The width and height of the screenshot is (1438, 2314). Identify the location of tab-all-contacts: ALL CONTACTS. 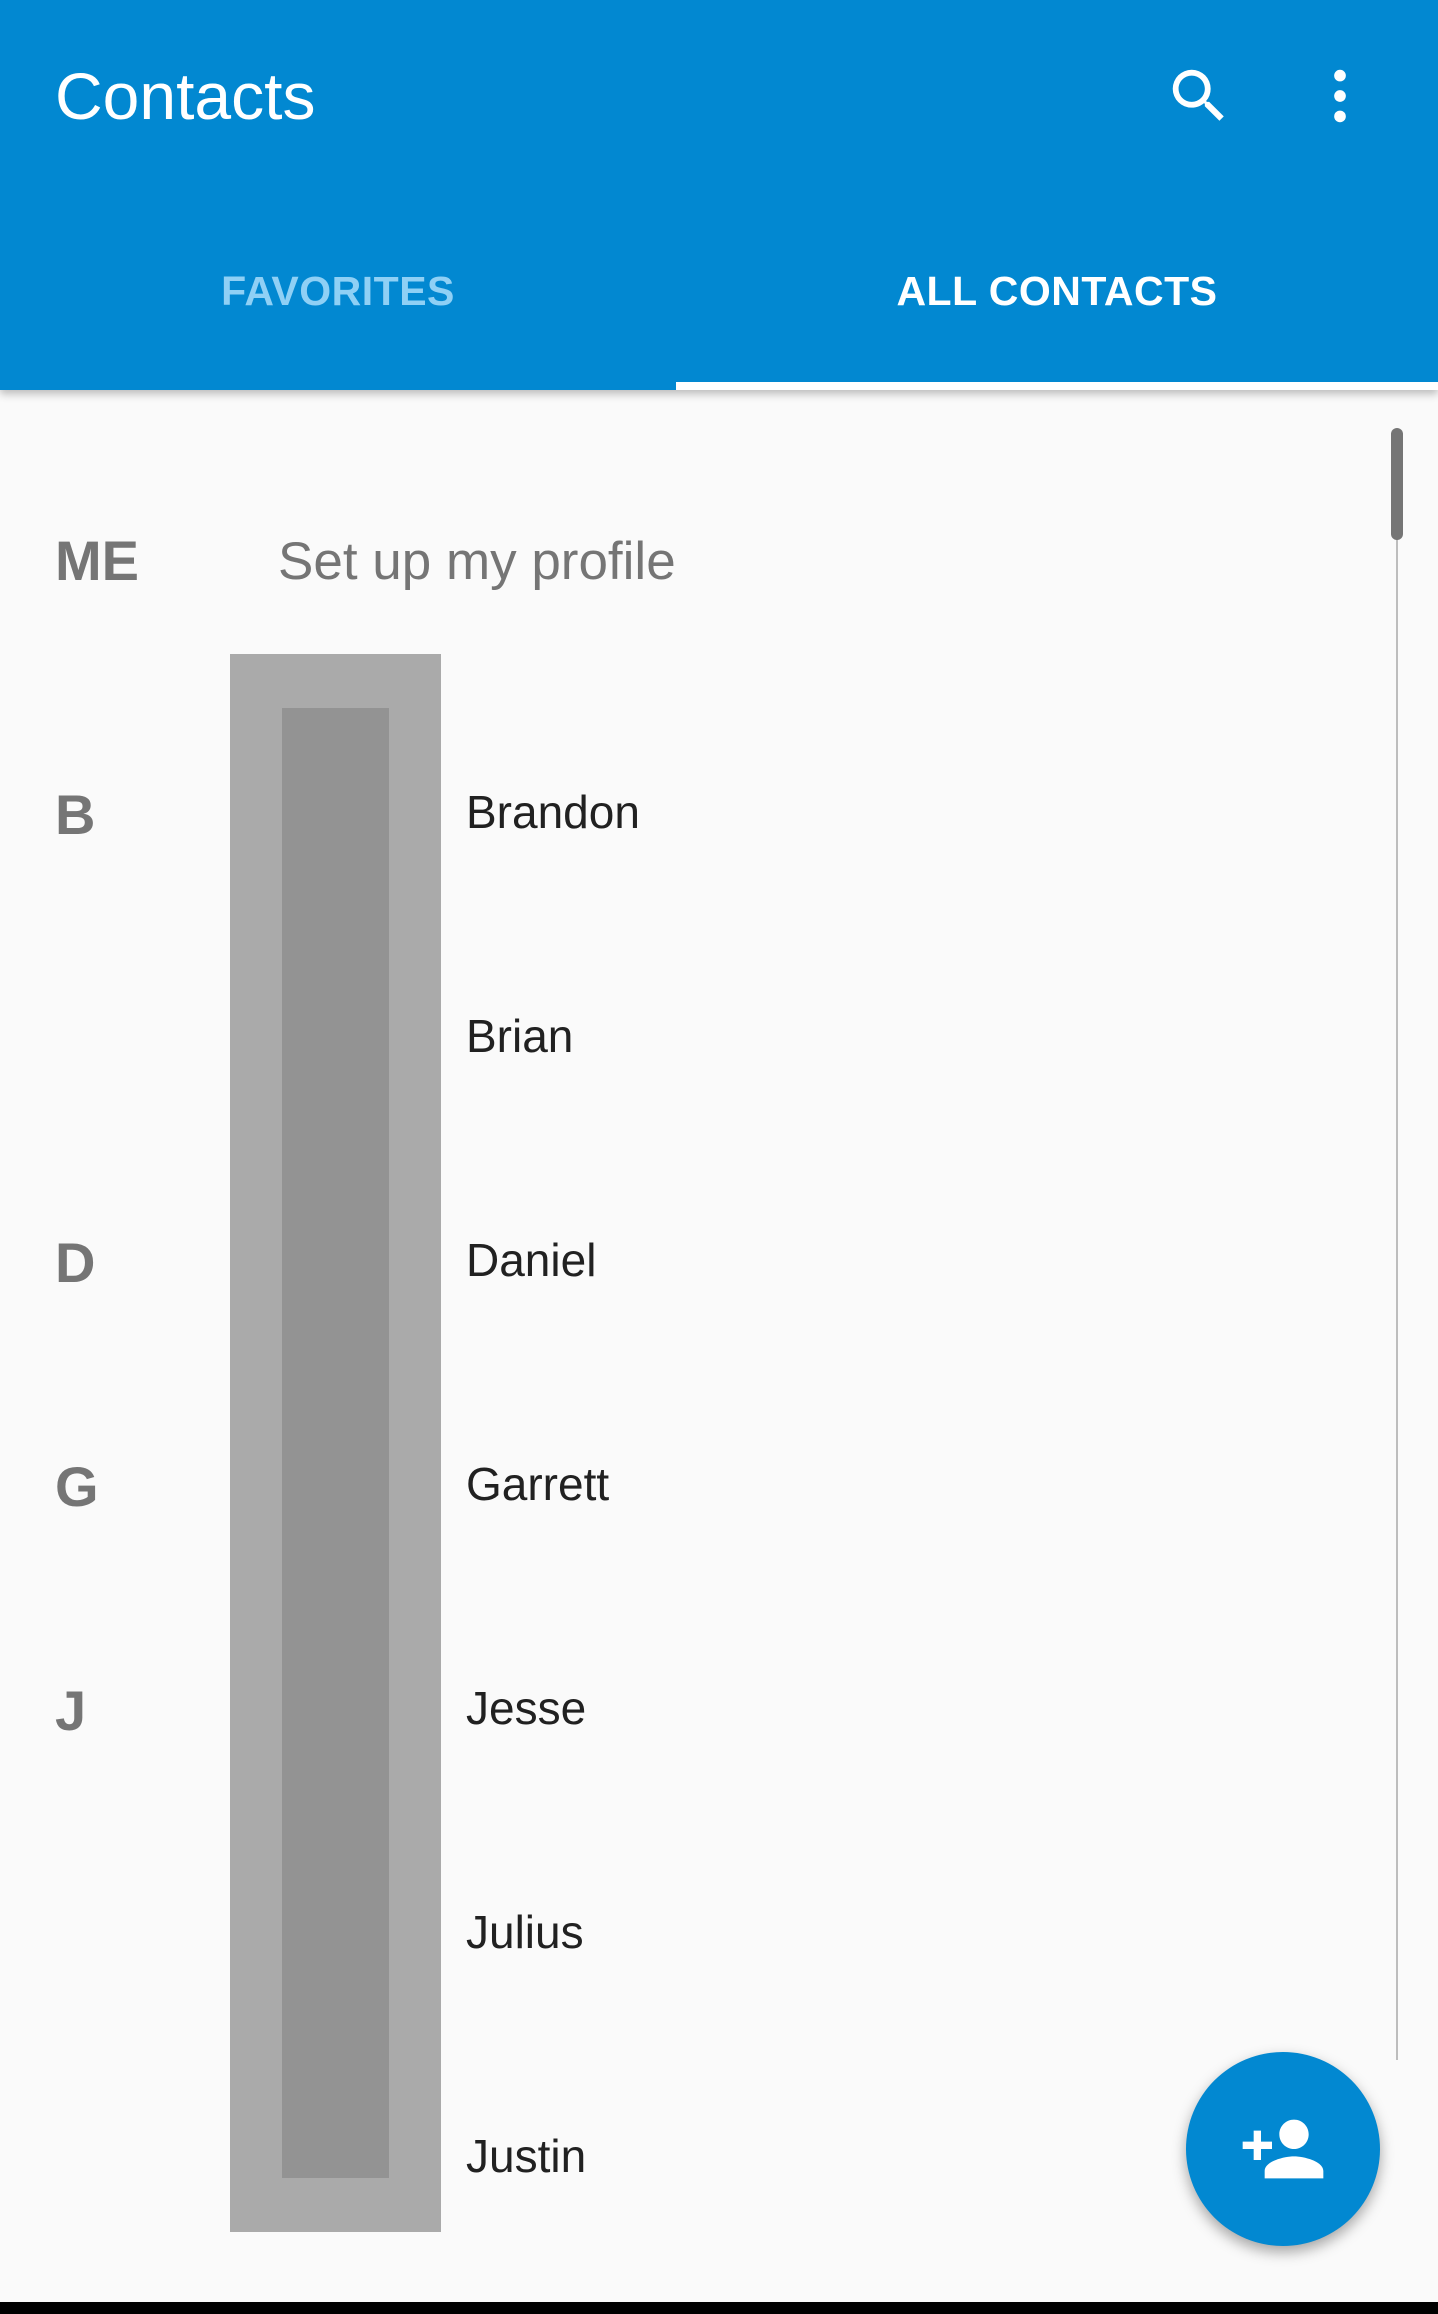
(1057, 298).